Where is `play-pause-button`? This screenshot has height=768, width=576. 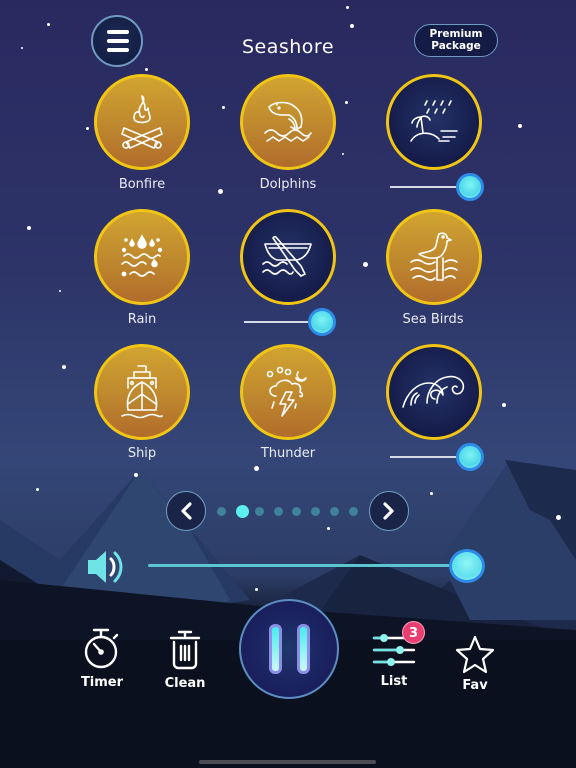
play-pause-button is located at coordinates (289, 649).